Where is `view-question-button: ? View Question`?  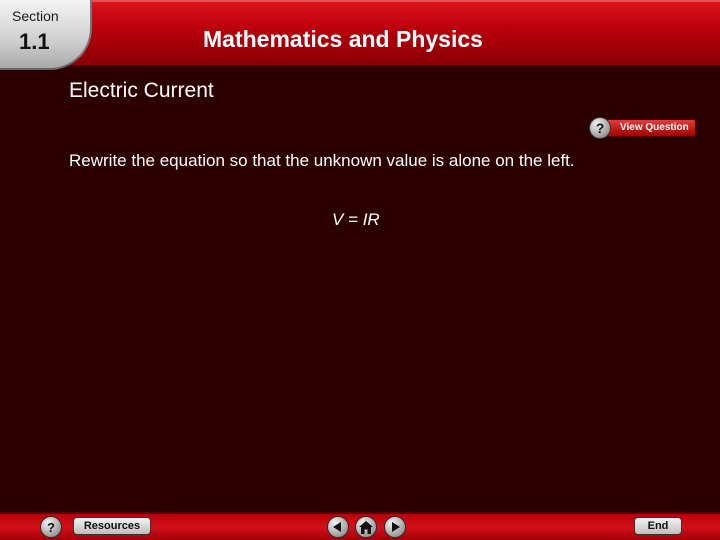
view-question-button: ? View Question is located at coordinates (642, 128).